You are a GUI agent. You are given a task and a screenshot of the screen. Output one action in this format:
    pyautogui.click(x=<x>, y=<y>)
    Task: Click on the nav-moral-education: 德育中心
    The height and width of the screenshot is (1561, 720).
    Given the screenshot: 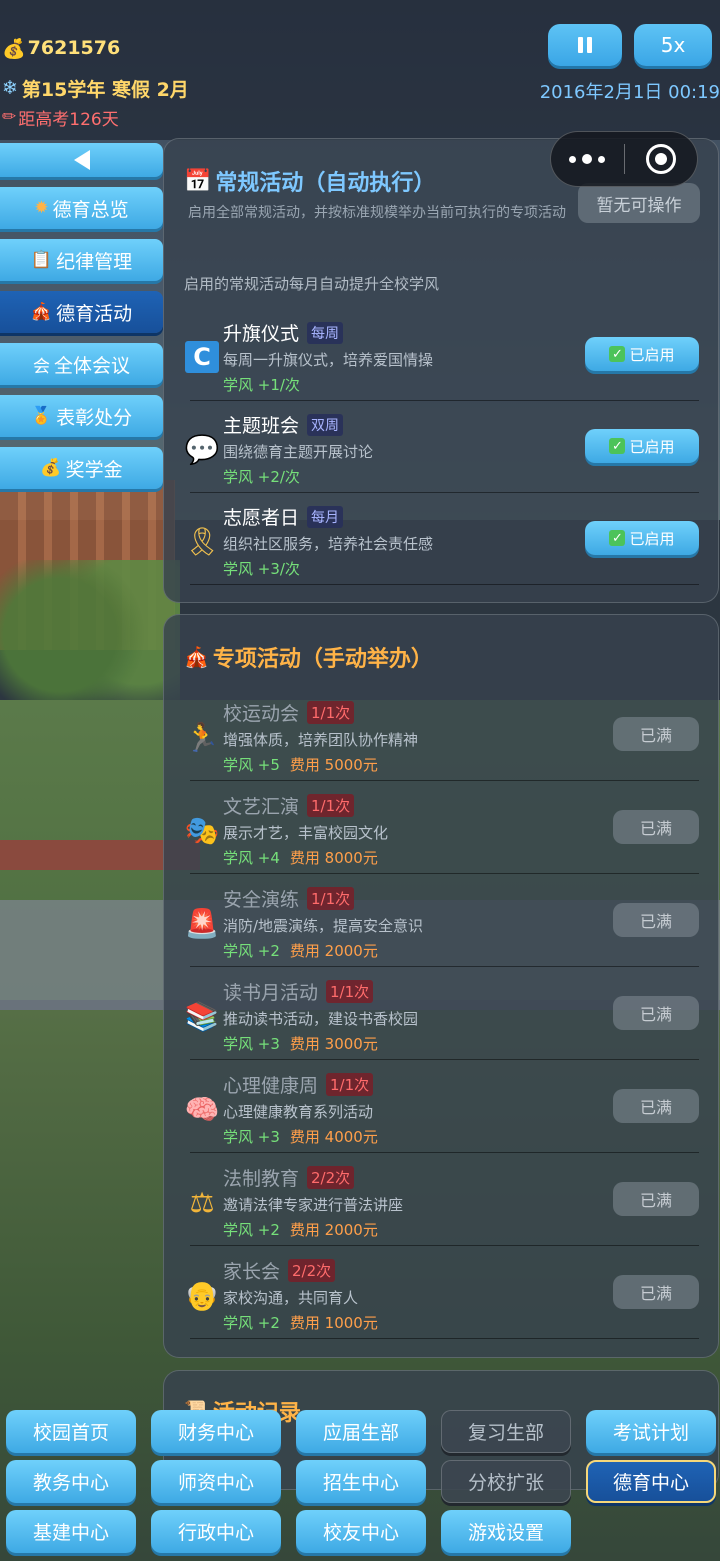 What is the action you would take?
    pyautogui.click(x=651, y=1481)
    